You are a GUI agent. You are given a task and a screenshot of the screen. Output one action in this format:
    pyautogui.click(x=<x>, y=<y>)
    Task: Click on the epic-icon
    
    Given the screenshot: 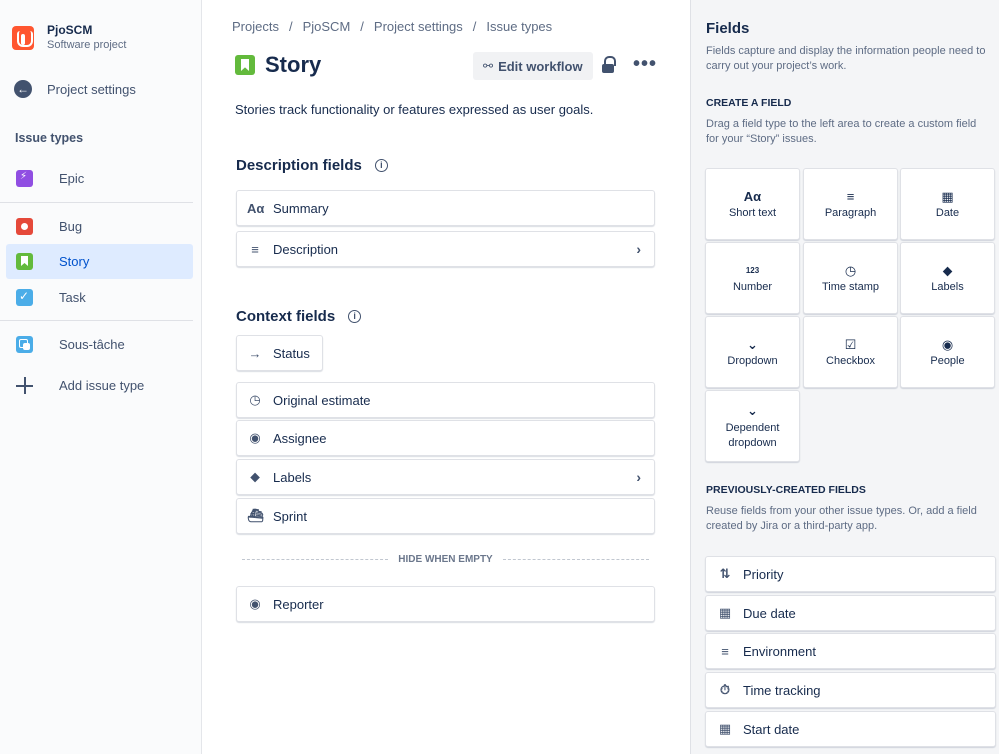 What is the action you would take?
    pyautogui.click(x=24, y=178)
    